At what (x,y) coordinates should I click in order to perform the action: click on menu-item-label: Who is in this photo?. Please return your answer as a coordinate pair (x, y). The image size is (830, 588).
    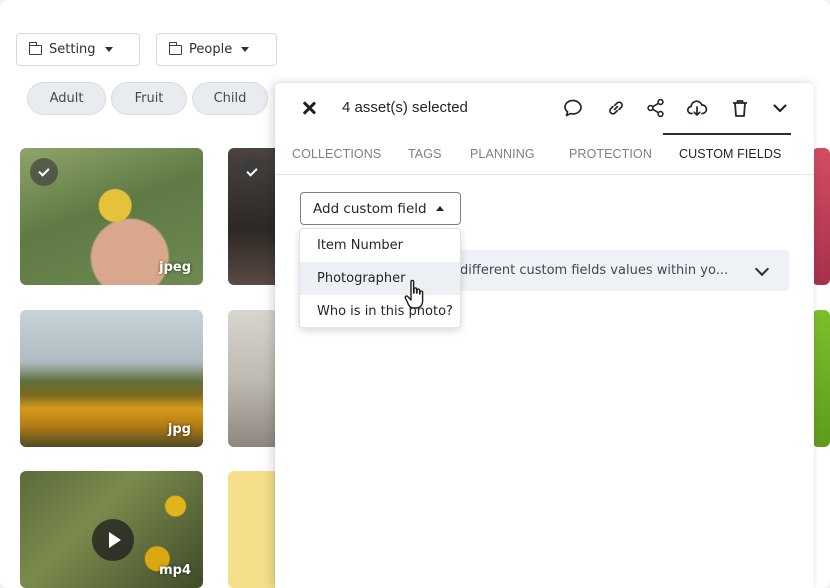
    Looking at the image, I should click on (385, 311).